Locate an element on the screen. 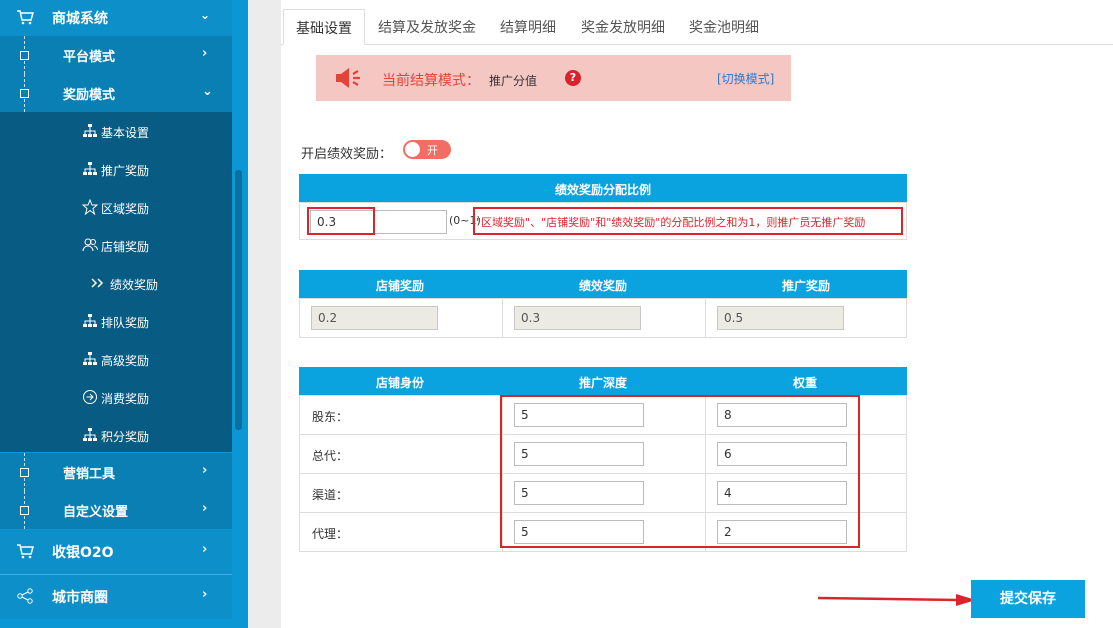  performance-toggle: 开 is located at coordinates (427, 149).